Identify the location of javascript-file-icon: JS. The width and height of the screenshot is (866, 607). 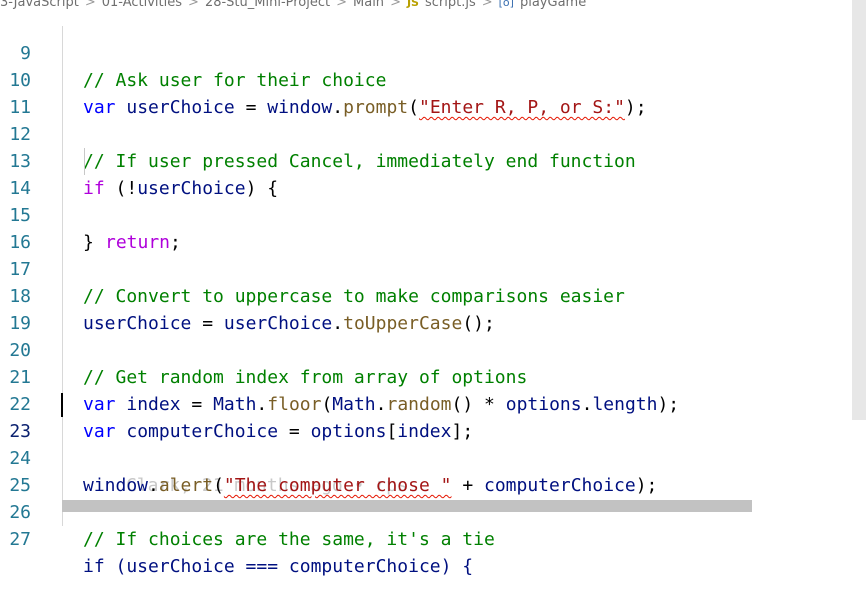
(412, 4).